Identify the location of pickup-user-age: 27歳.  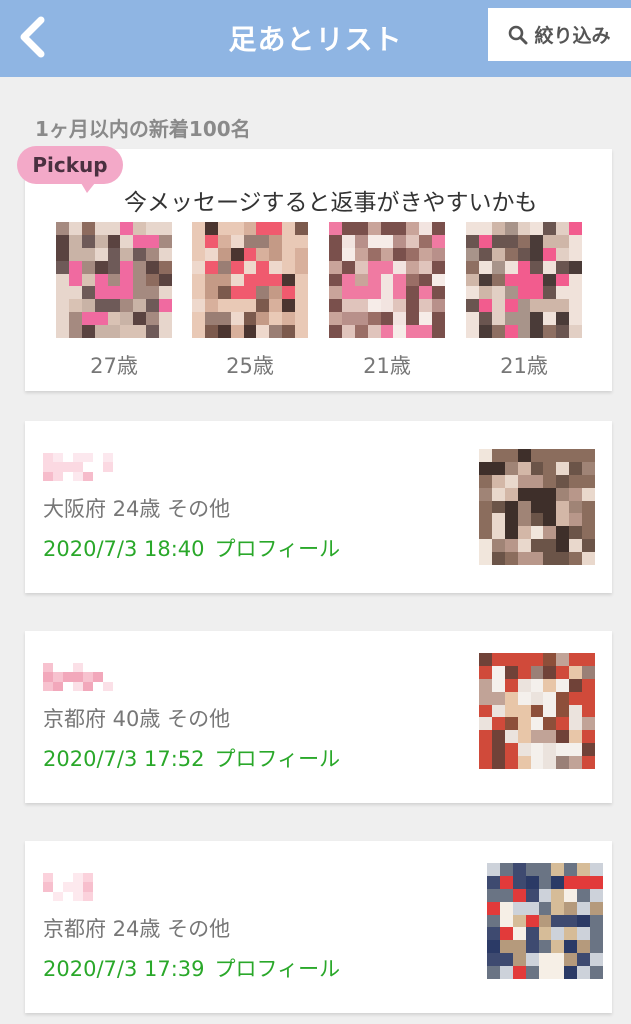
(114, 366).